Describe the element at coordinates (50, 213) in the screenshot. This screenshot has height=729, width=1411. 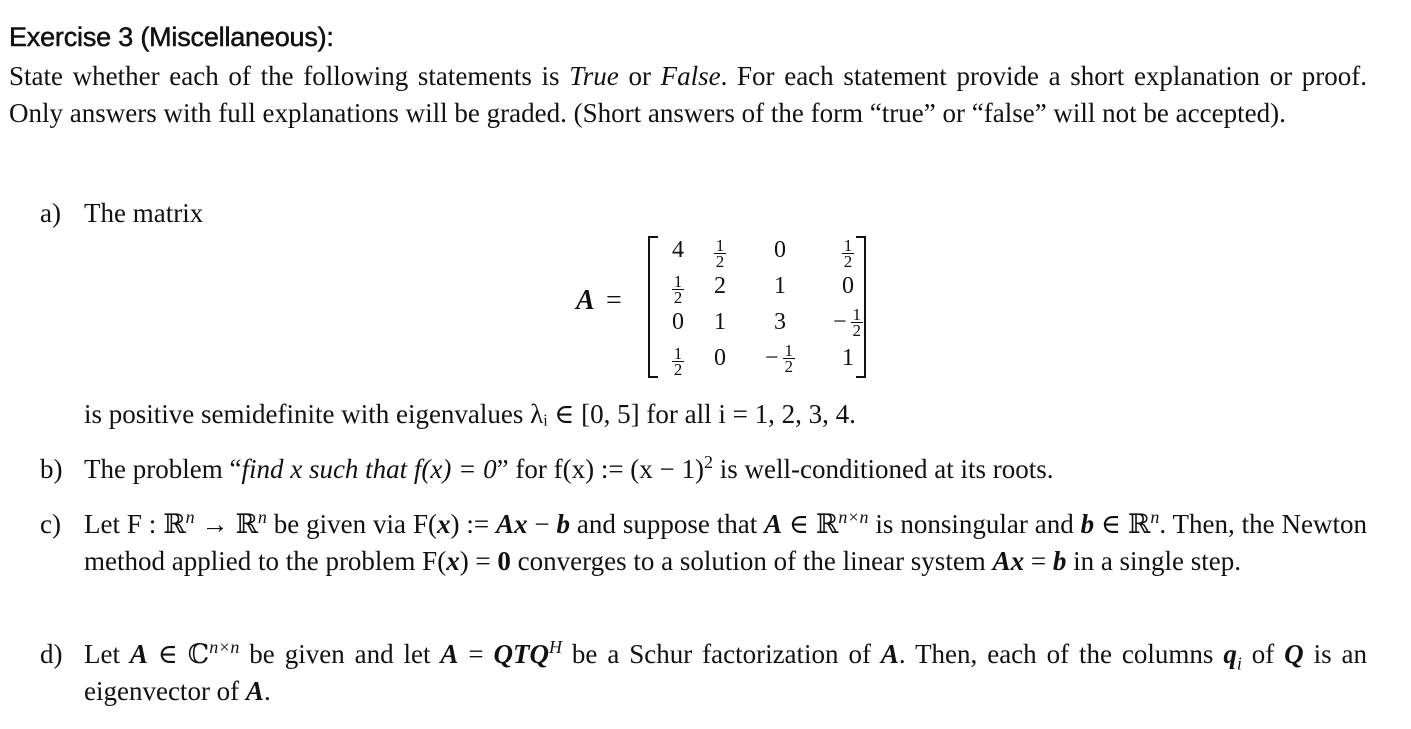
I see `statement-label: a)` at that location.